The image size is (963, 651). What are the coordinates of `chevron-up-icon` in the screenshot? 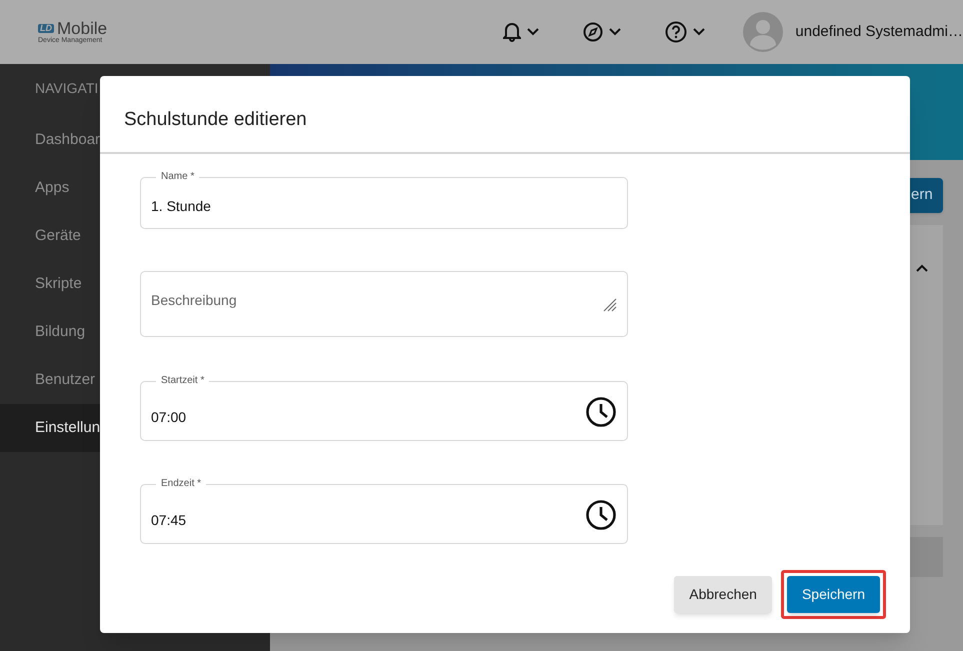 It's located at (922, 268).